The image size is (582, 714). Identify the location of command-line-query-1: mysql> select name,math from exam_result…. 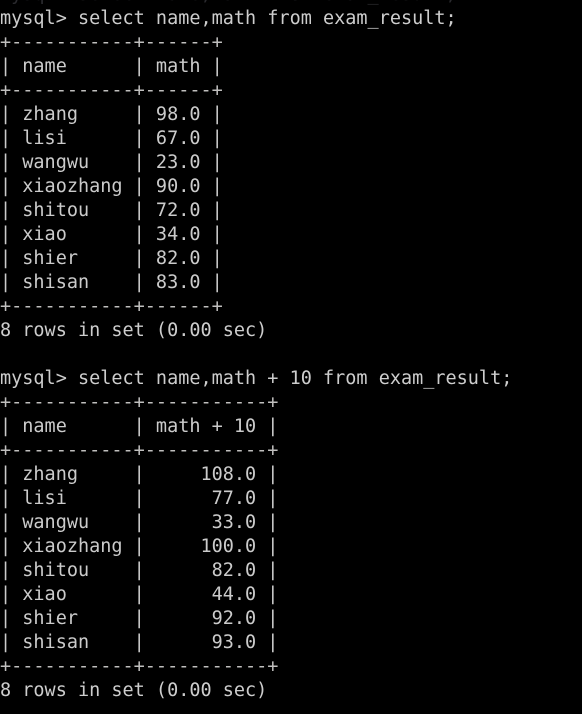
(291, 19).